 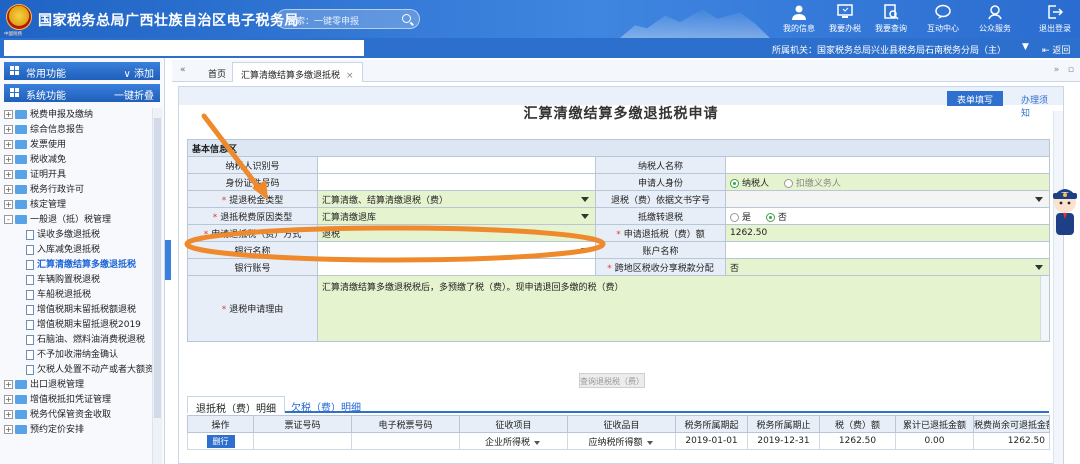 I want to click on tab-current: 汇算清缴结算多缴退抵税 ×, so click(x=297, y=72).